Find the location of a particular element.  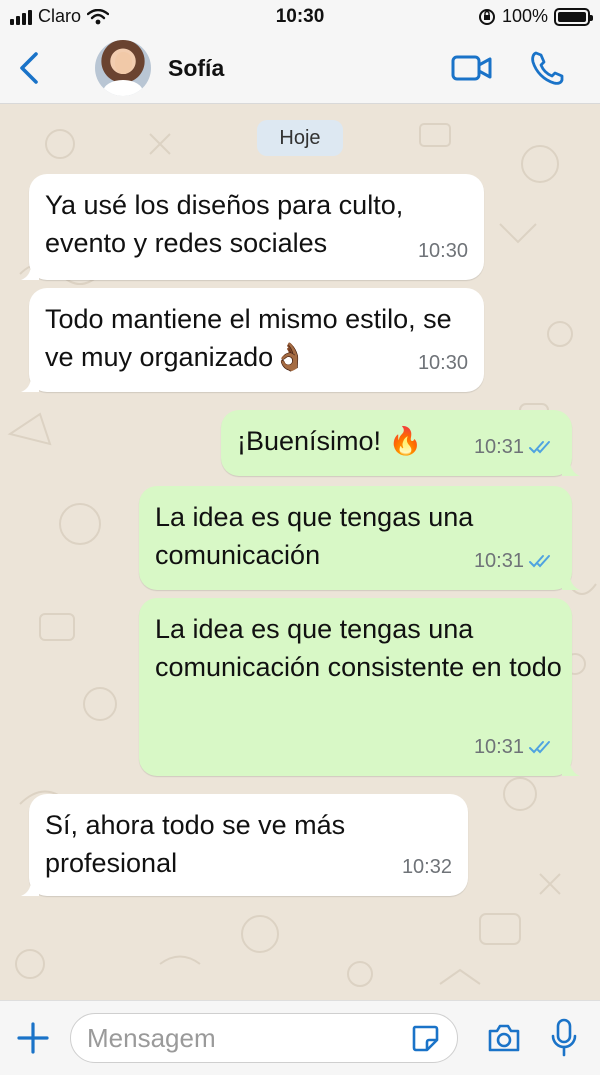

avatar is located at coordinates (123, 68).